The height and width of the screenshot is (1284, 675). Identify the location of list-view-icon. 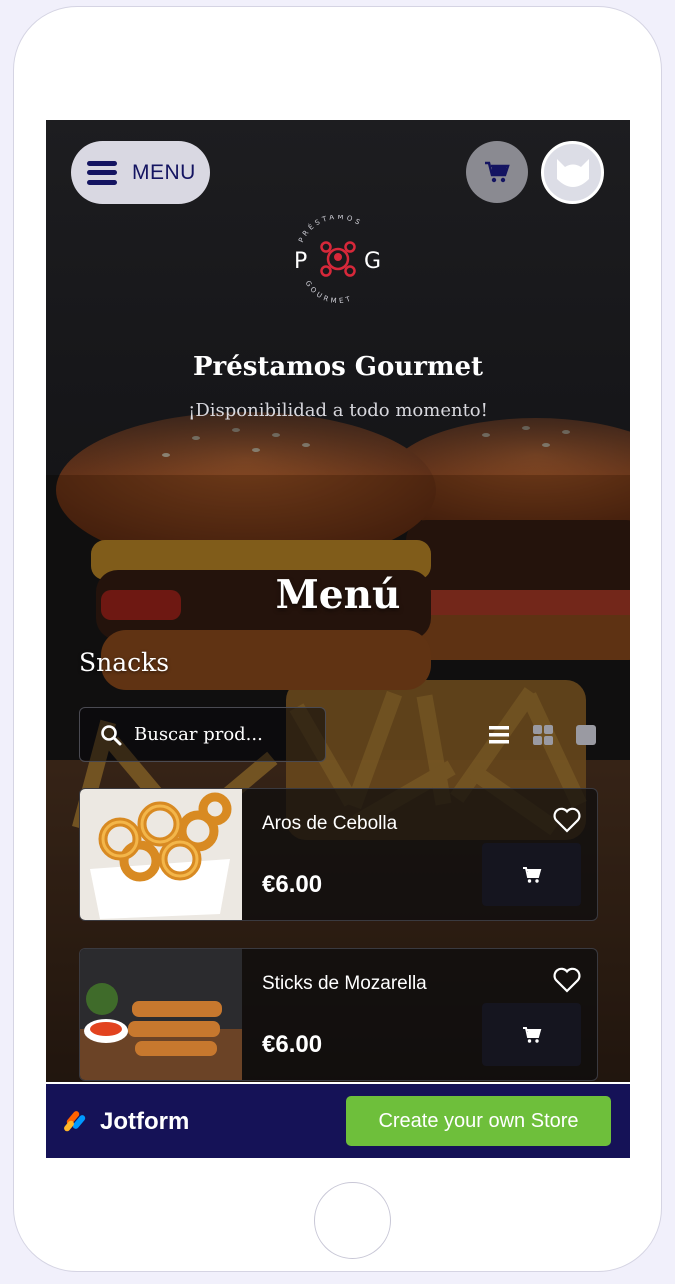
(499, 735).